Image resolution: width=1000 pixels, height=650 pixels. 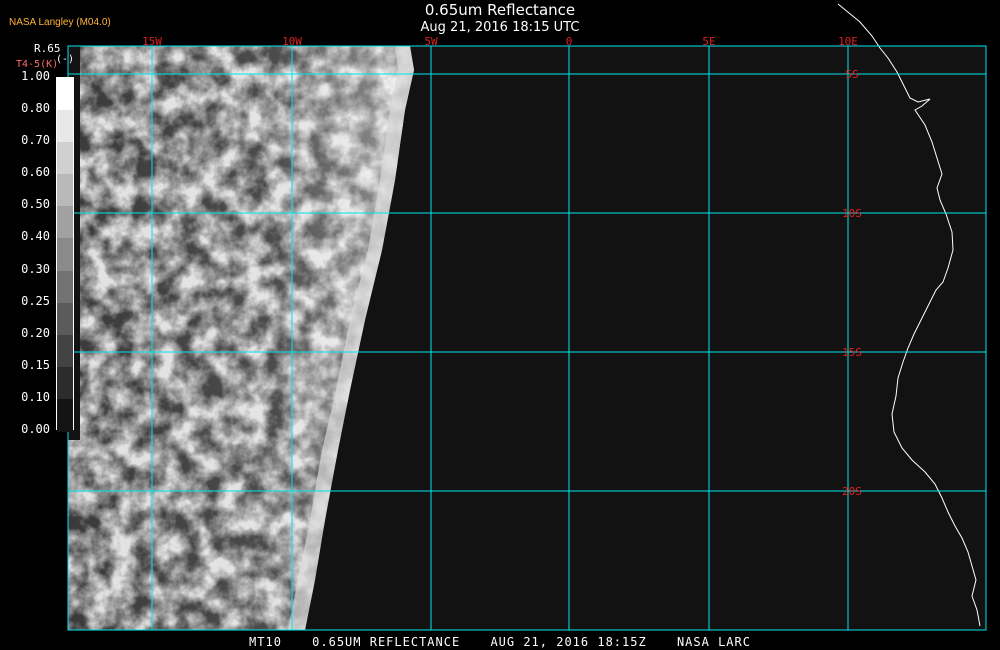 I want to click on colorbar, so click(x=65, y=254).